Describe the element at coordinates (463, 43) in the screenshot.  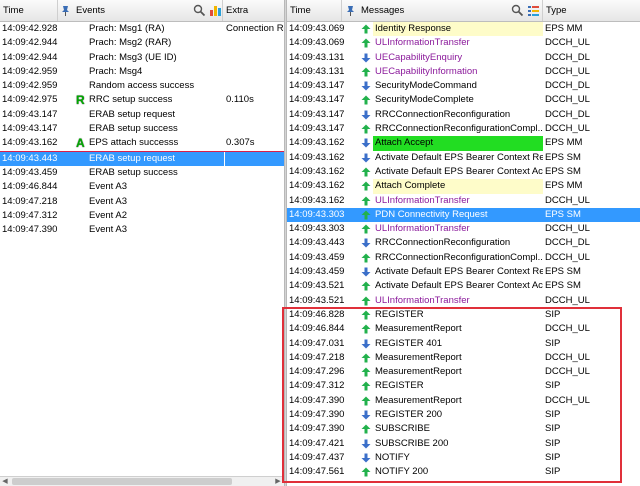
I see `message-row: 14:09:43.069 ULInformationTransfer DCCH_UL` at that location.